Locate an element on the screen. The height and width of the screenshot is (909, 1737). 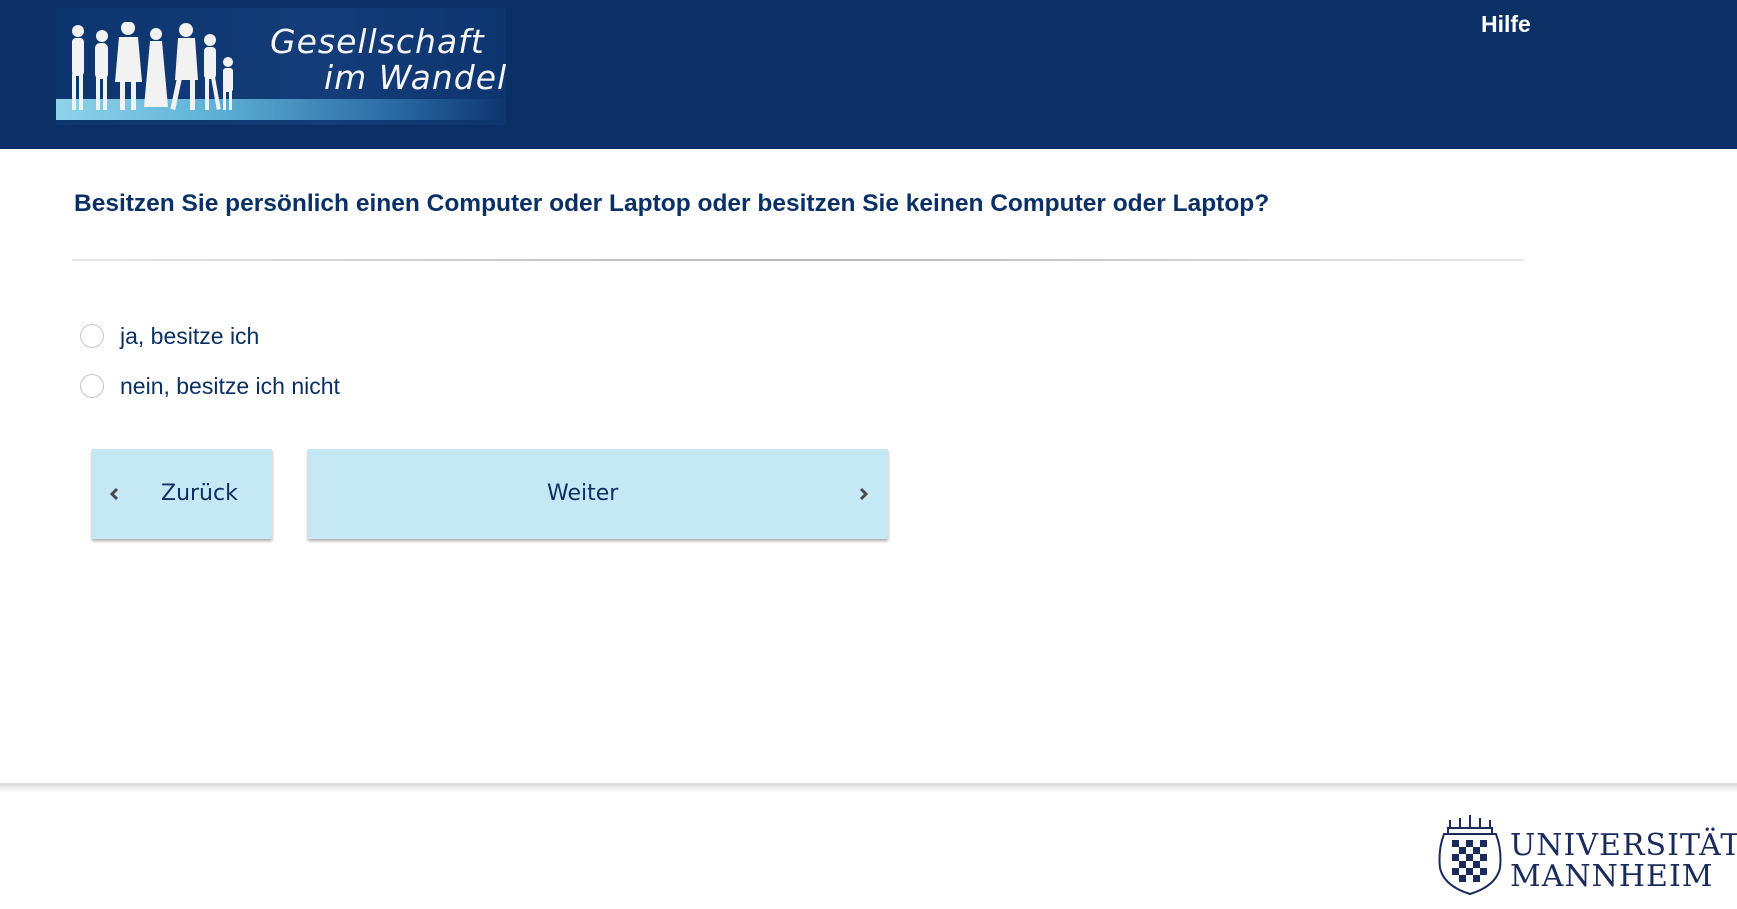
option-nein: nein, besitze ich nicht is located at coordinates (210, 386).